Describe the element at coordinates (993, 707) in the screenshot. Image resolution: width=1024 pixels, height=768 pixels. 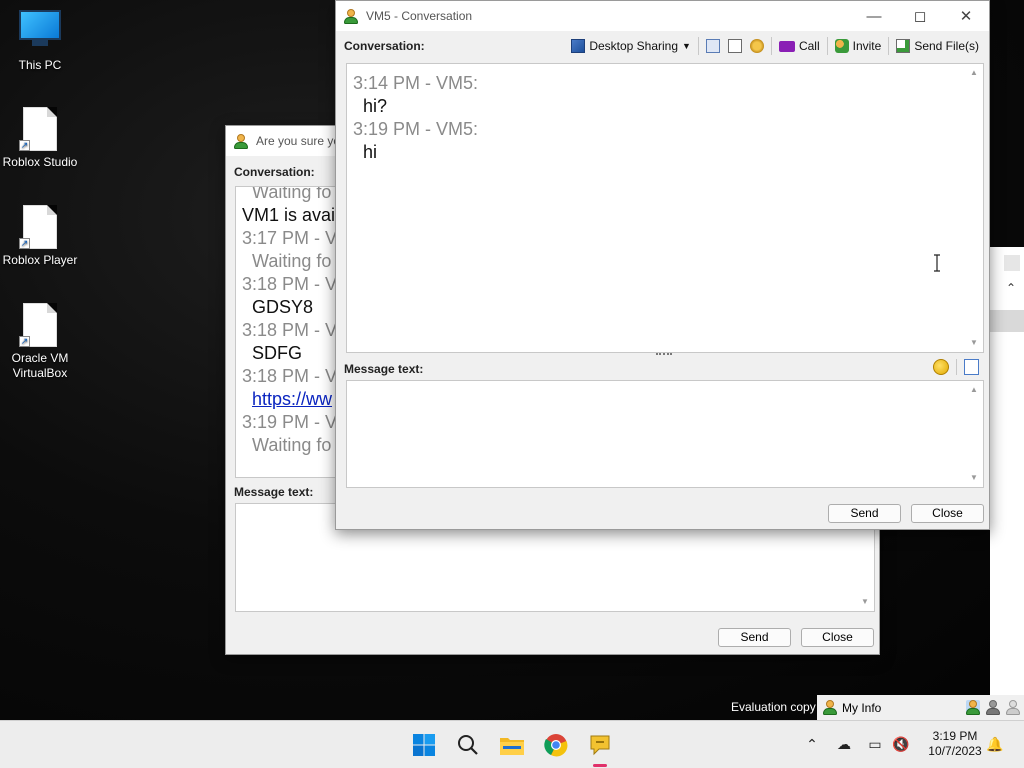
I see `status-away-icon` at that location.